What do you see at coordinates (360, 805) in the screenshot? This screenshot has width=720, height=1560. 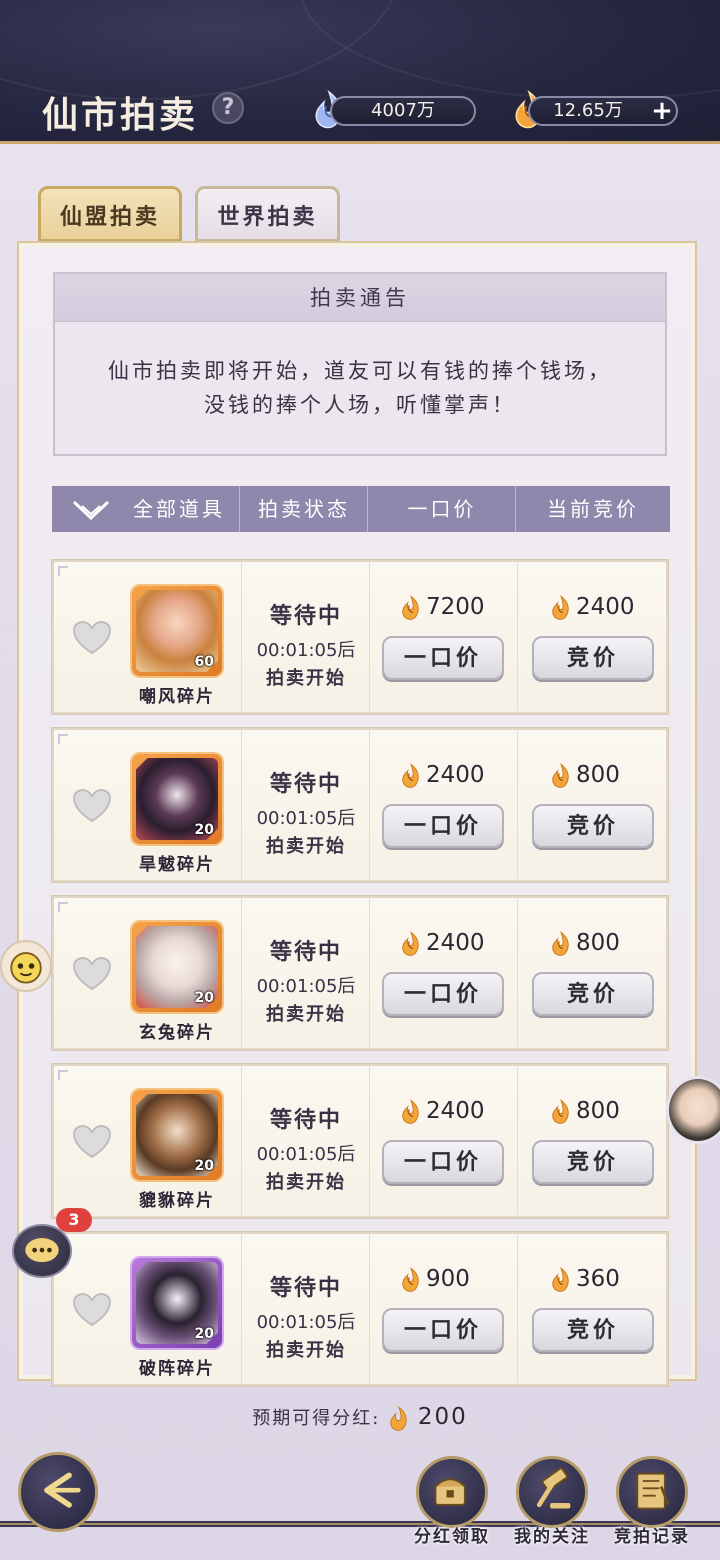 I see `auction-item-row: 20 旱魃碎片 等待中 00:01:05后 拍卖开始 2400 一口价 800 竞价` at bounding box center [360, 805].